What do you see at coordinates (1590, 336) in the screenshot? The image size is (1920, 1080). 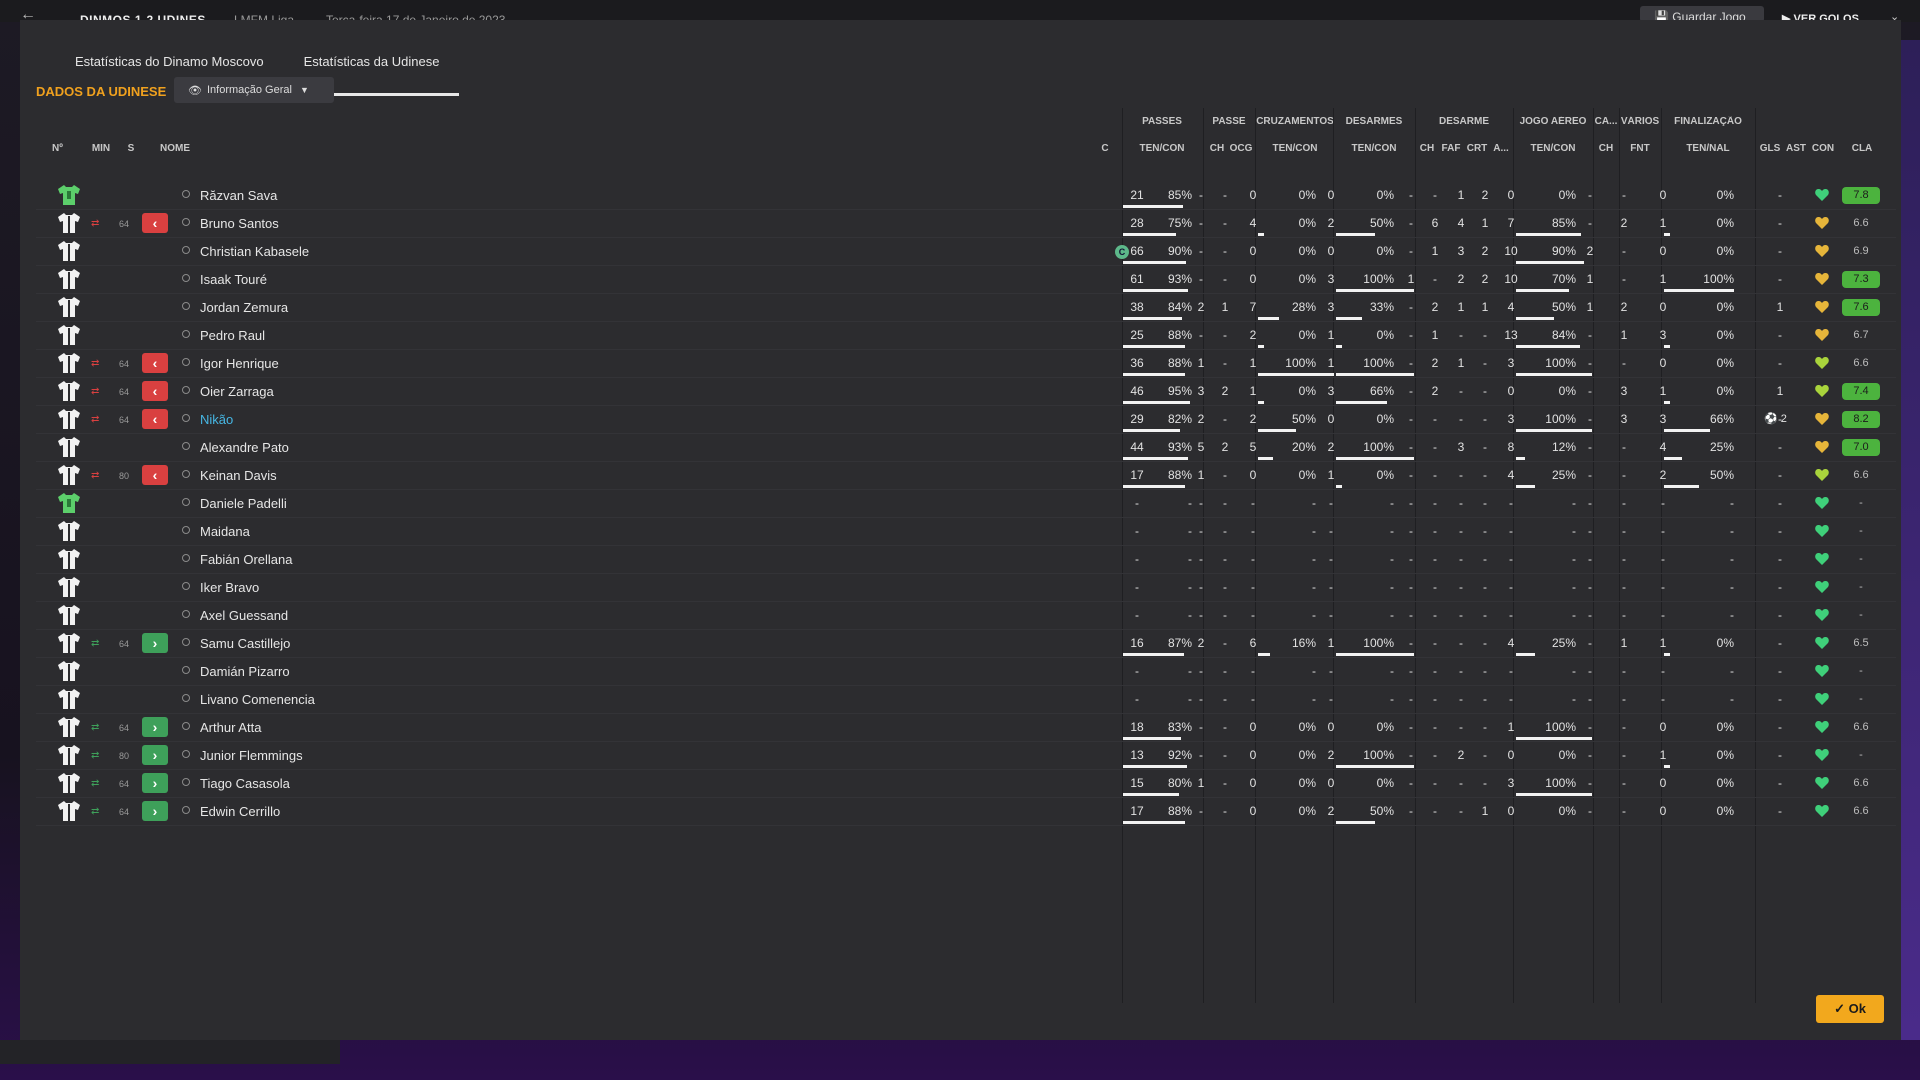 I see `stat-cach: -` at bounding box center [1590, 336].